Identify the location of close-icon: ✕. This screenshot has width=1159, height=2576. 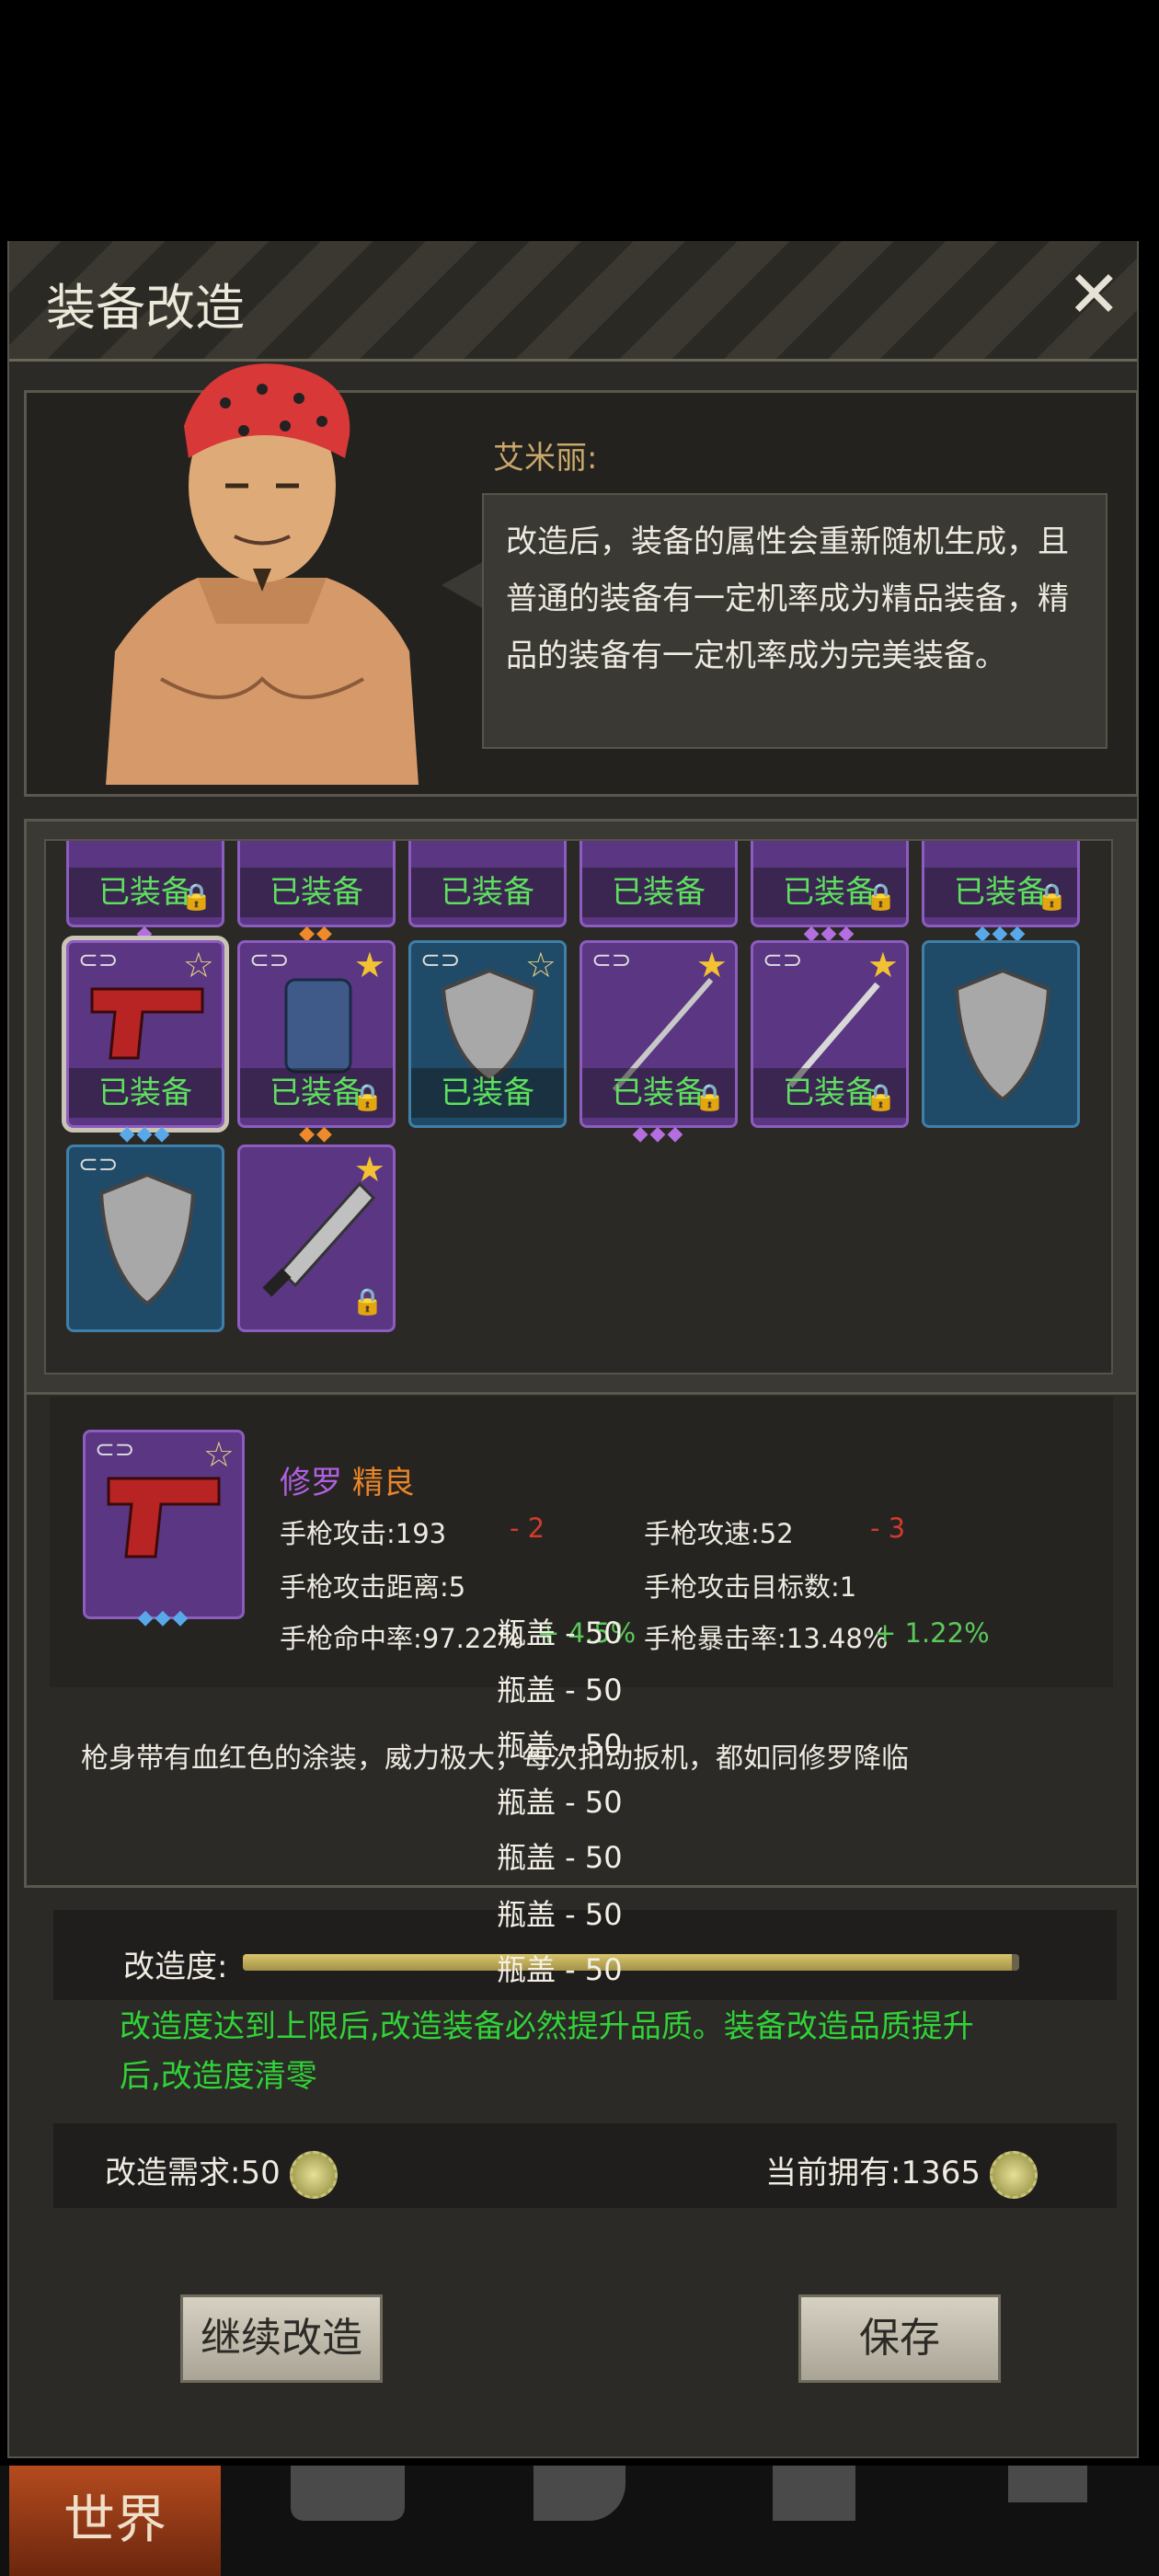
(1094, 294).